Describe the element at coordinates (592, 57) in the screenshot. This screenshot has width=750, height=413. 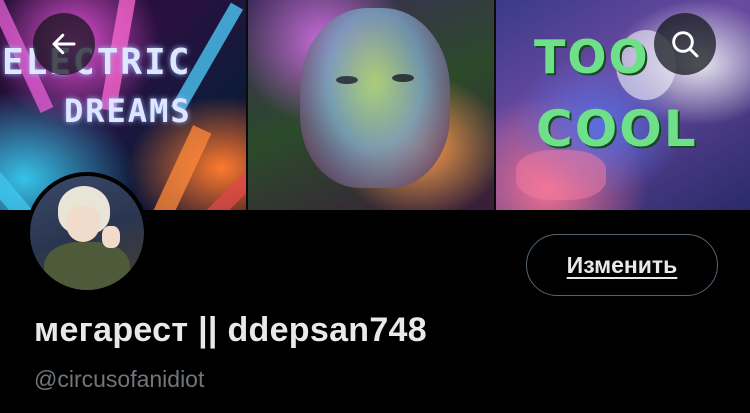
I see `banner-text-too: TOO` at that location.